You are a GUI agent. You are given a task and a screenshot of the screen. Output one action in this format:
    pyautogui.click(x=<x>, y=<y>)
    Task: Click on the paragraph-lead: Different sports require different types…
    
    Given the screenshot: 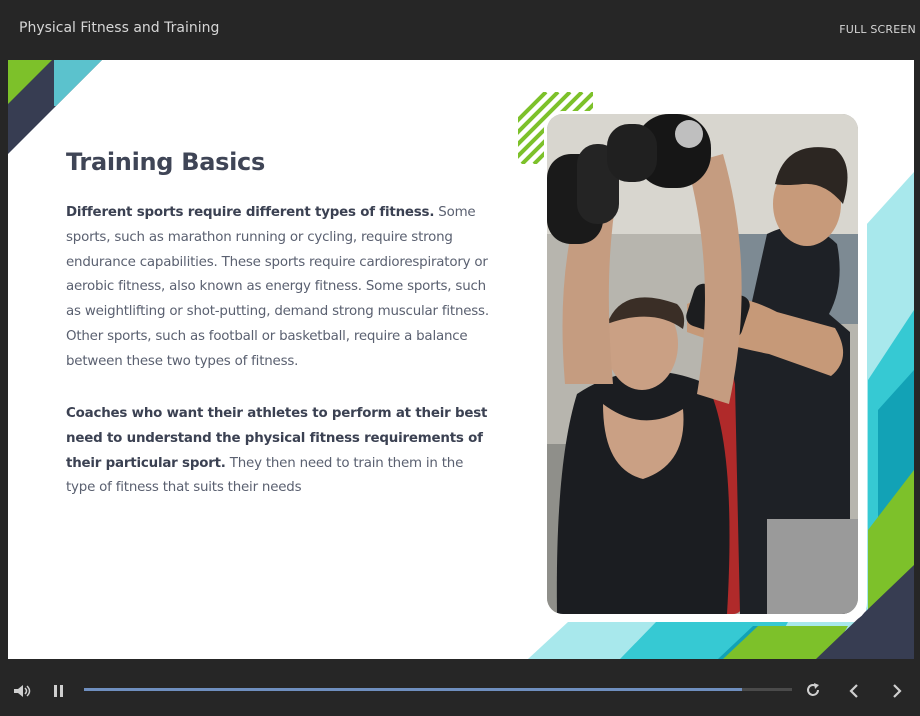 What is the action you would take?
    pyautogui.click(x=250, y=212)
    